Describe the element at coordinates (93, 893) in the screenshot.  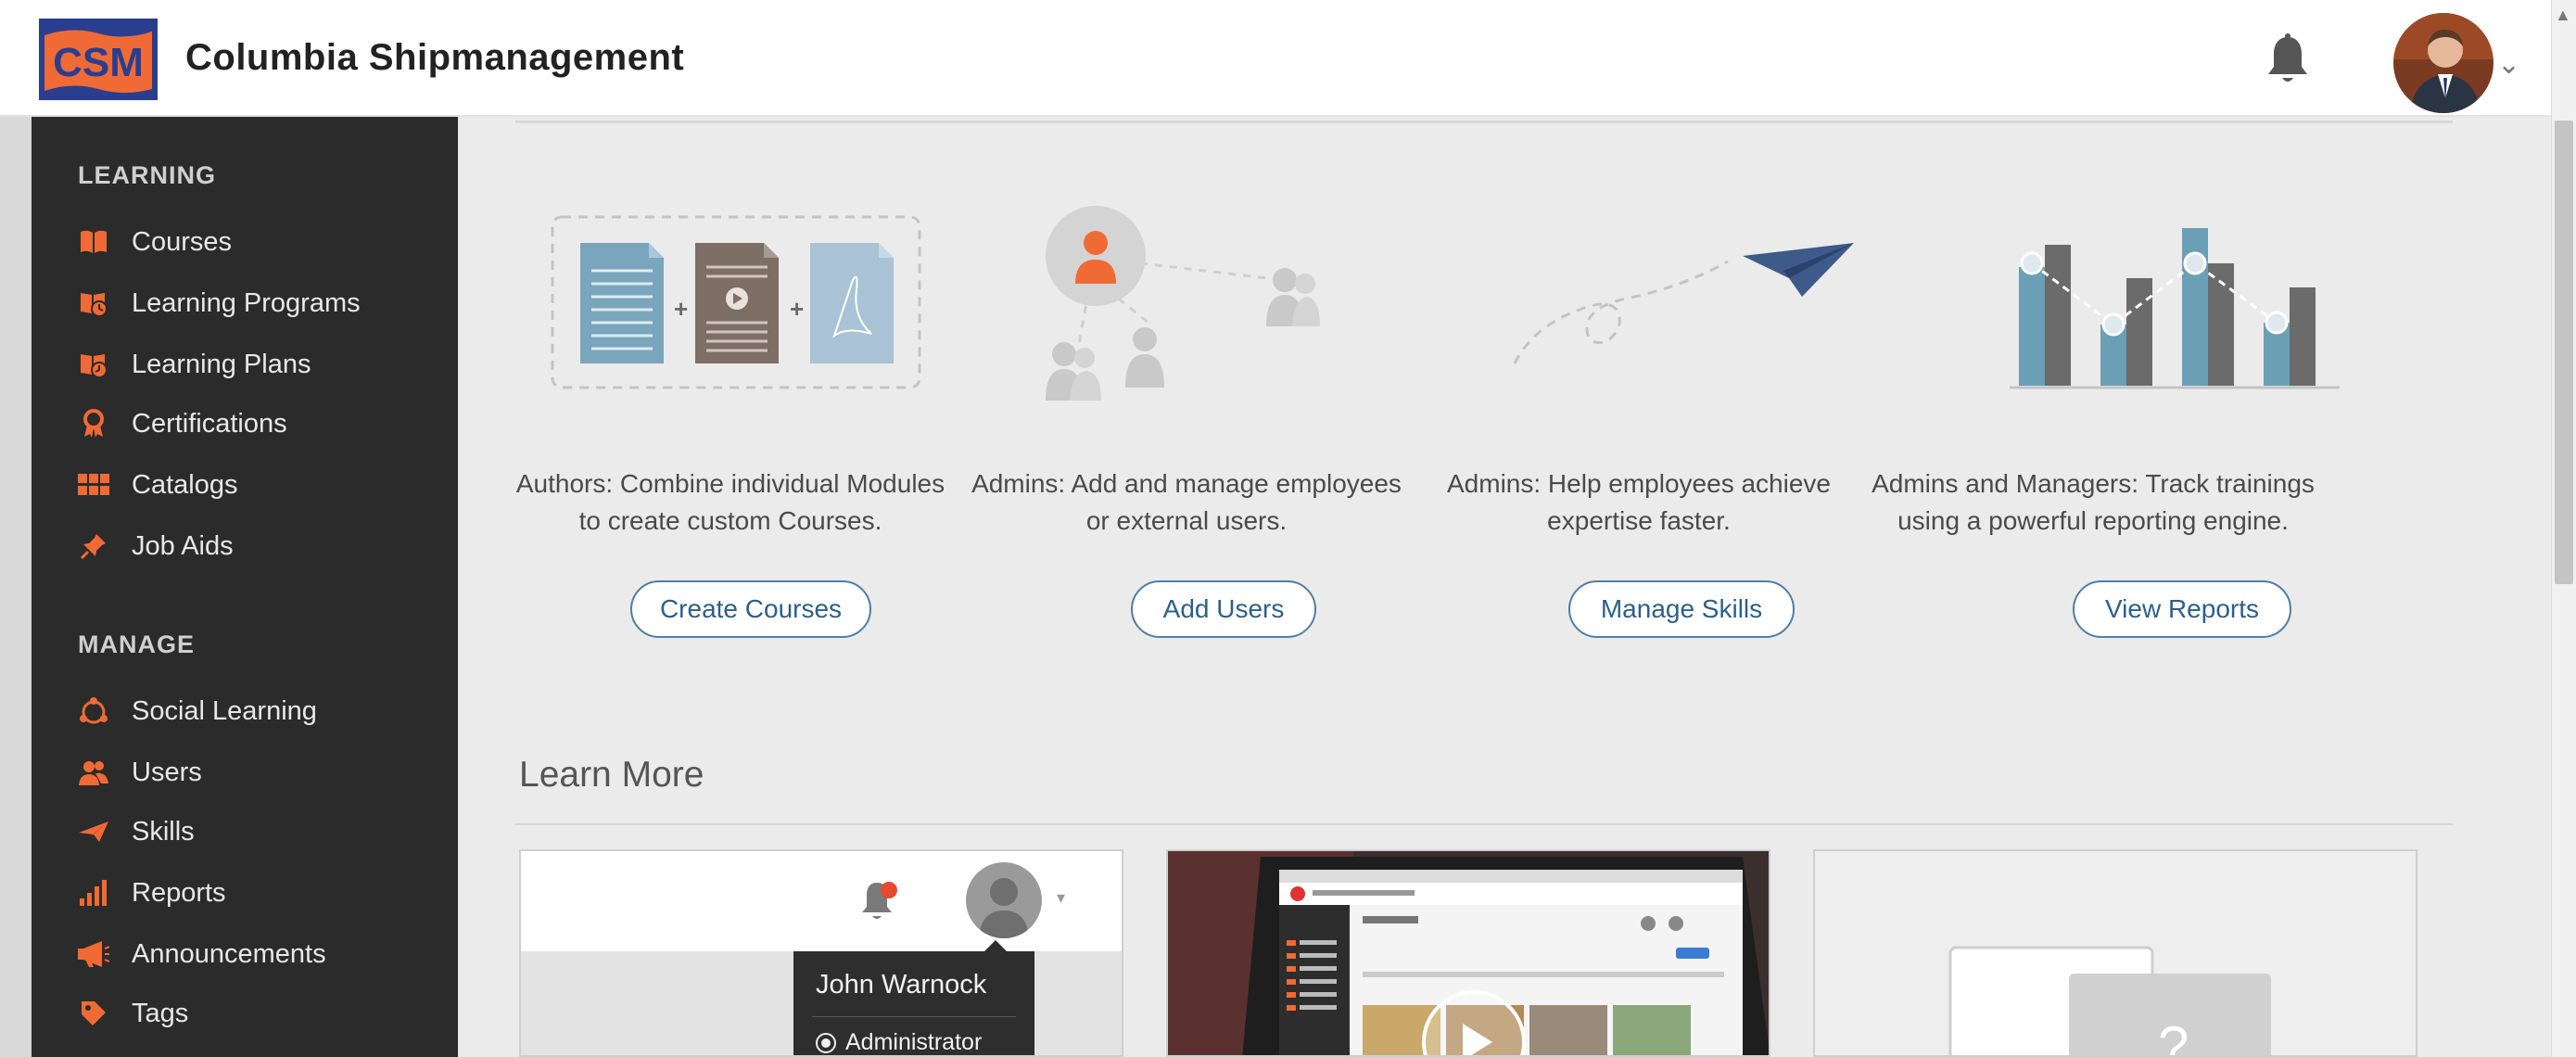
I see `bar-chart-icon` at that location.